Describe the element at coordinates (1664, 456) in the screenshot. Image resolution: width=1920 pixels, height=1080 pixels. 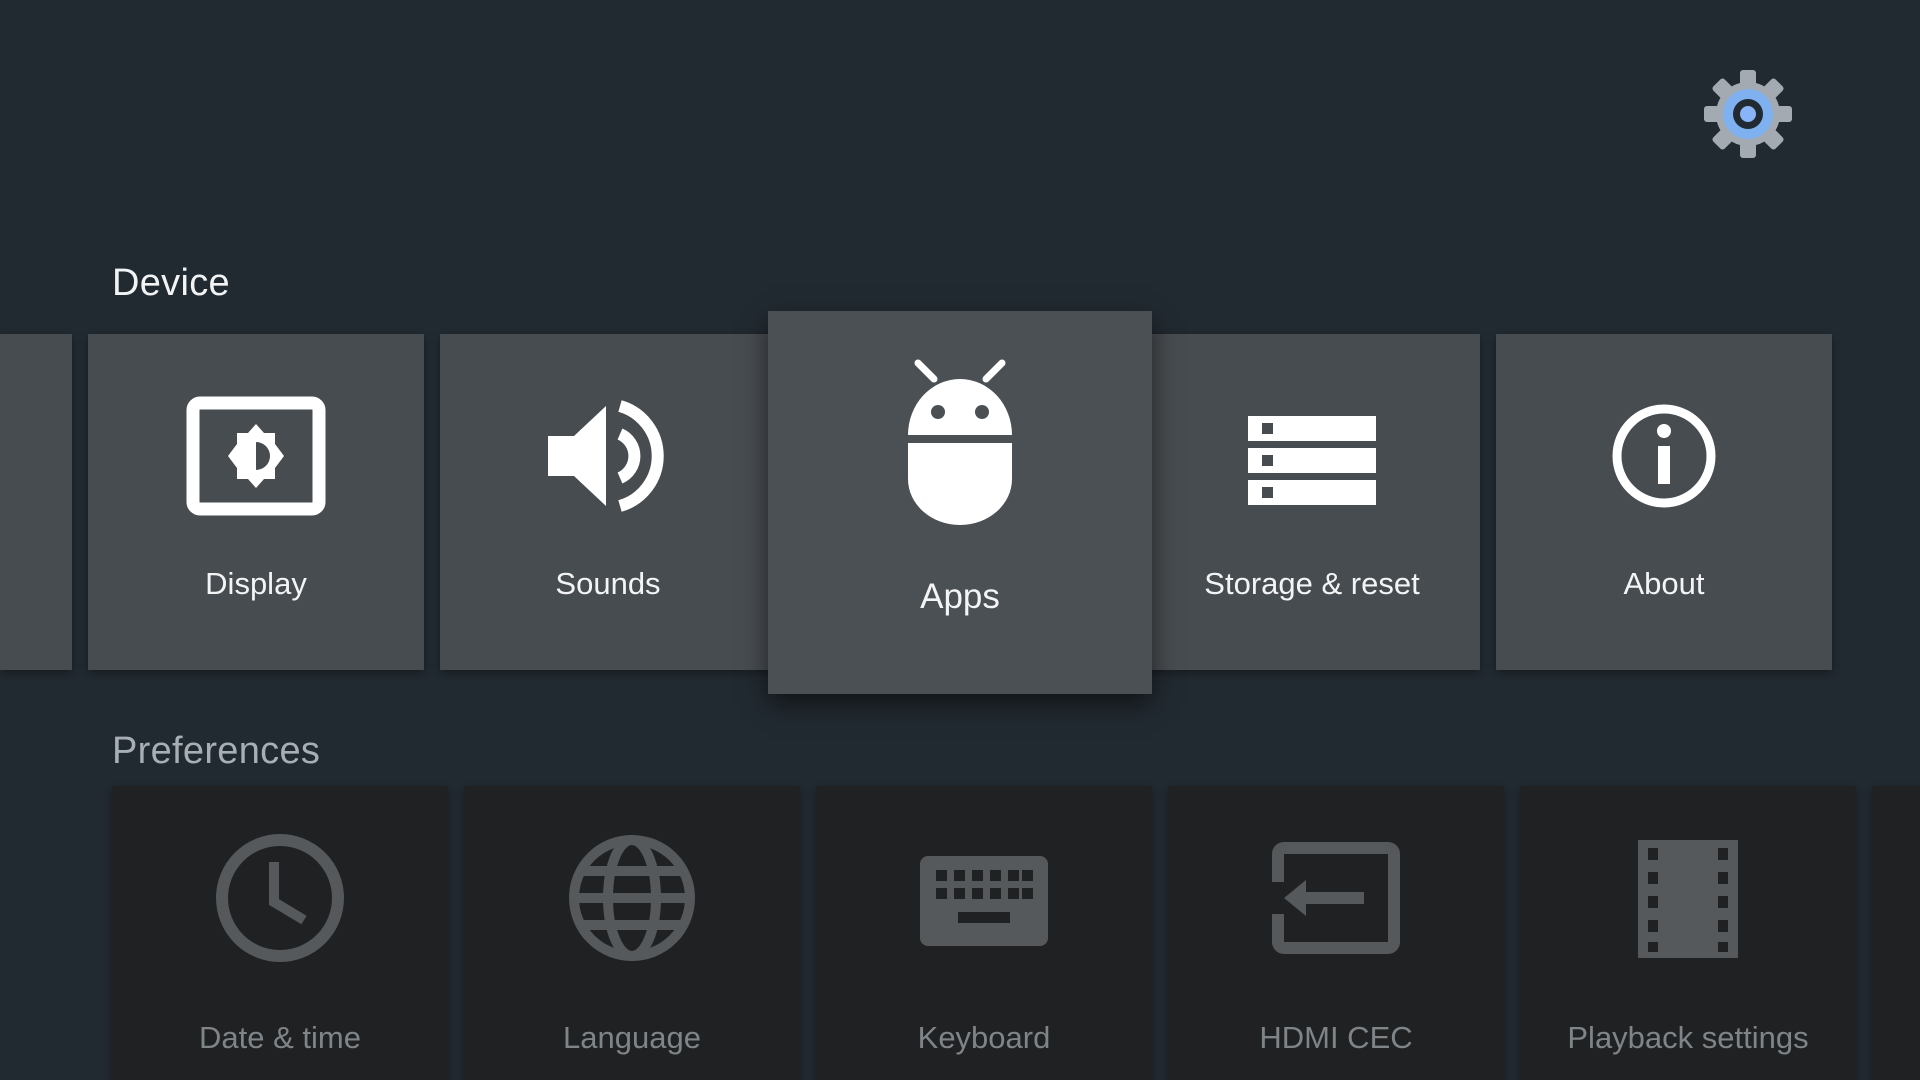
I see `info-icon` at that location.